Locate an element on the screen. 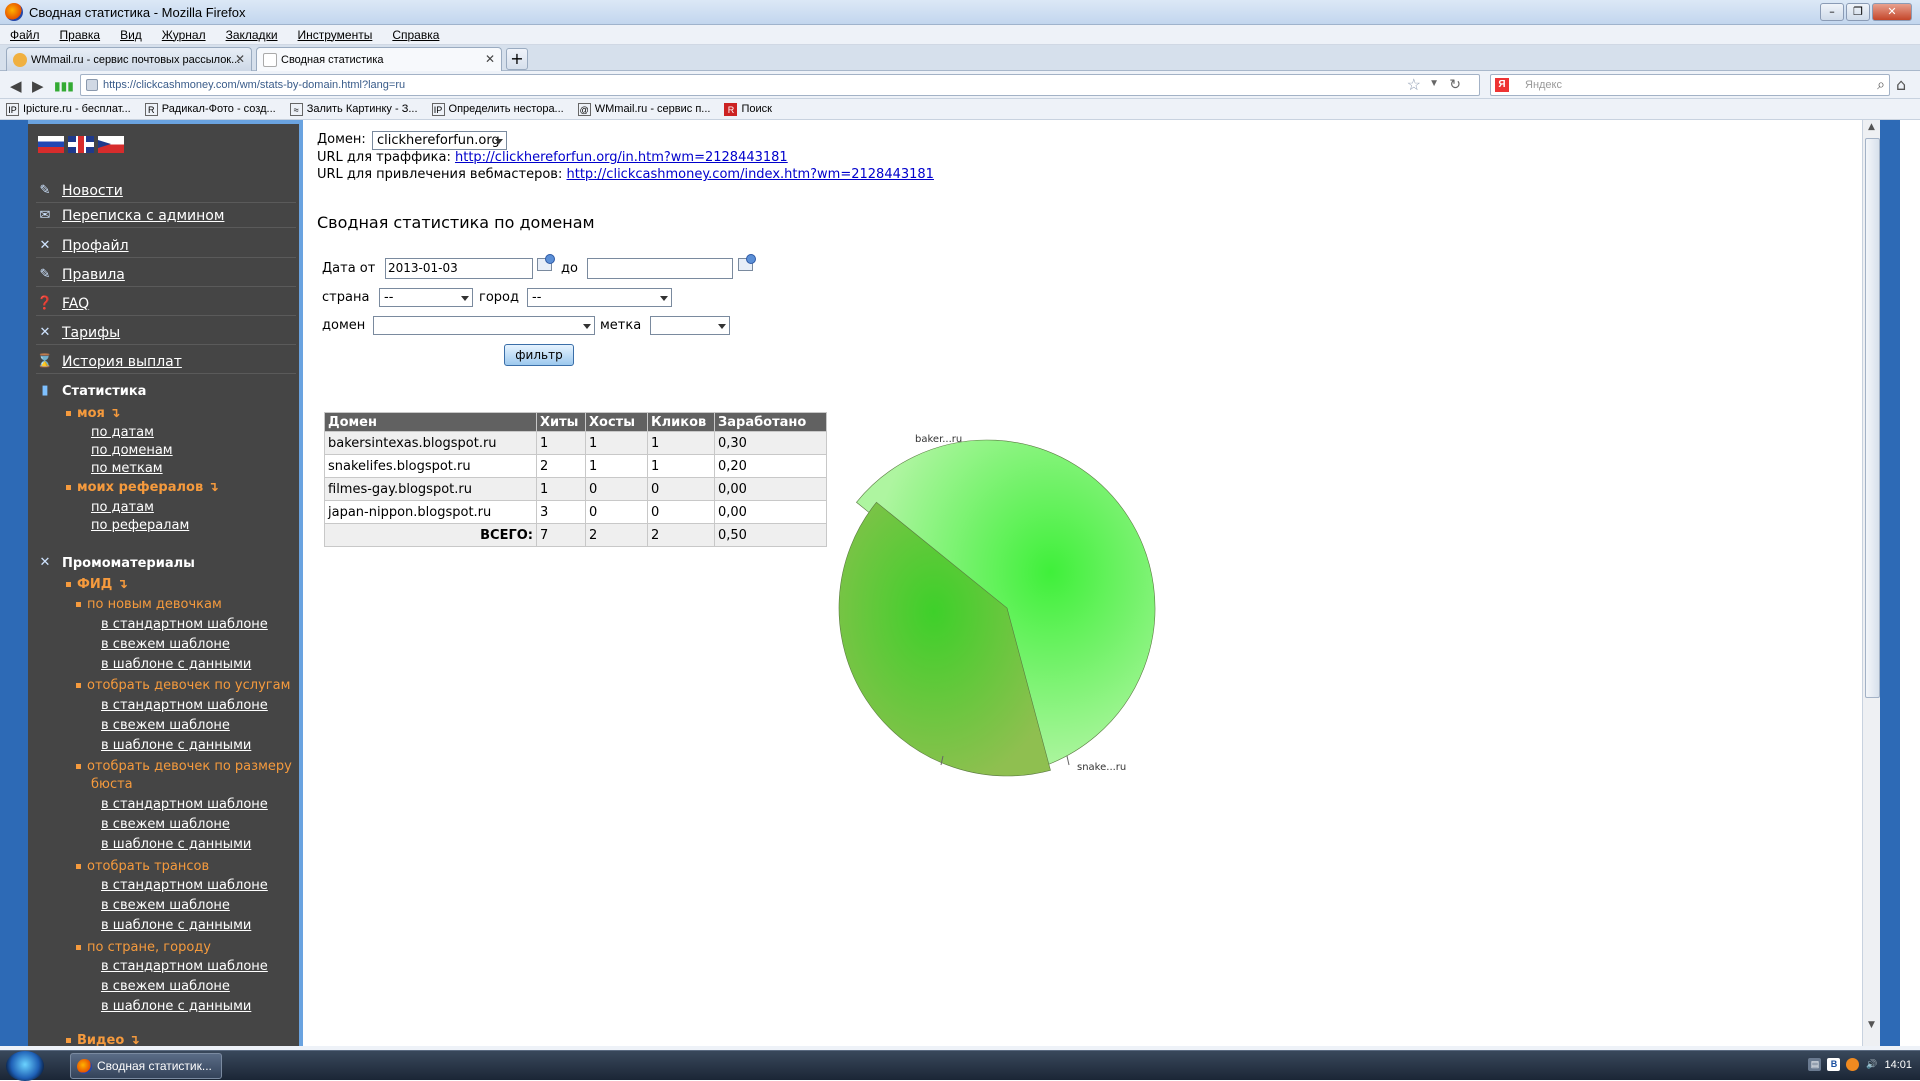 The height and width of the screenshot is (1081, 1920). url-dropdown-icon: ▼ is located at coordinates (1434, 83).